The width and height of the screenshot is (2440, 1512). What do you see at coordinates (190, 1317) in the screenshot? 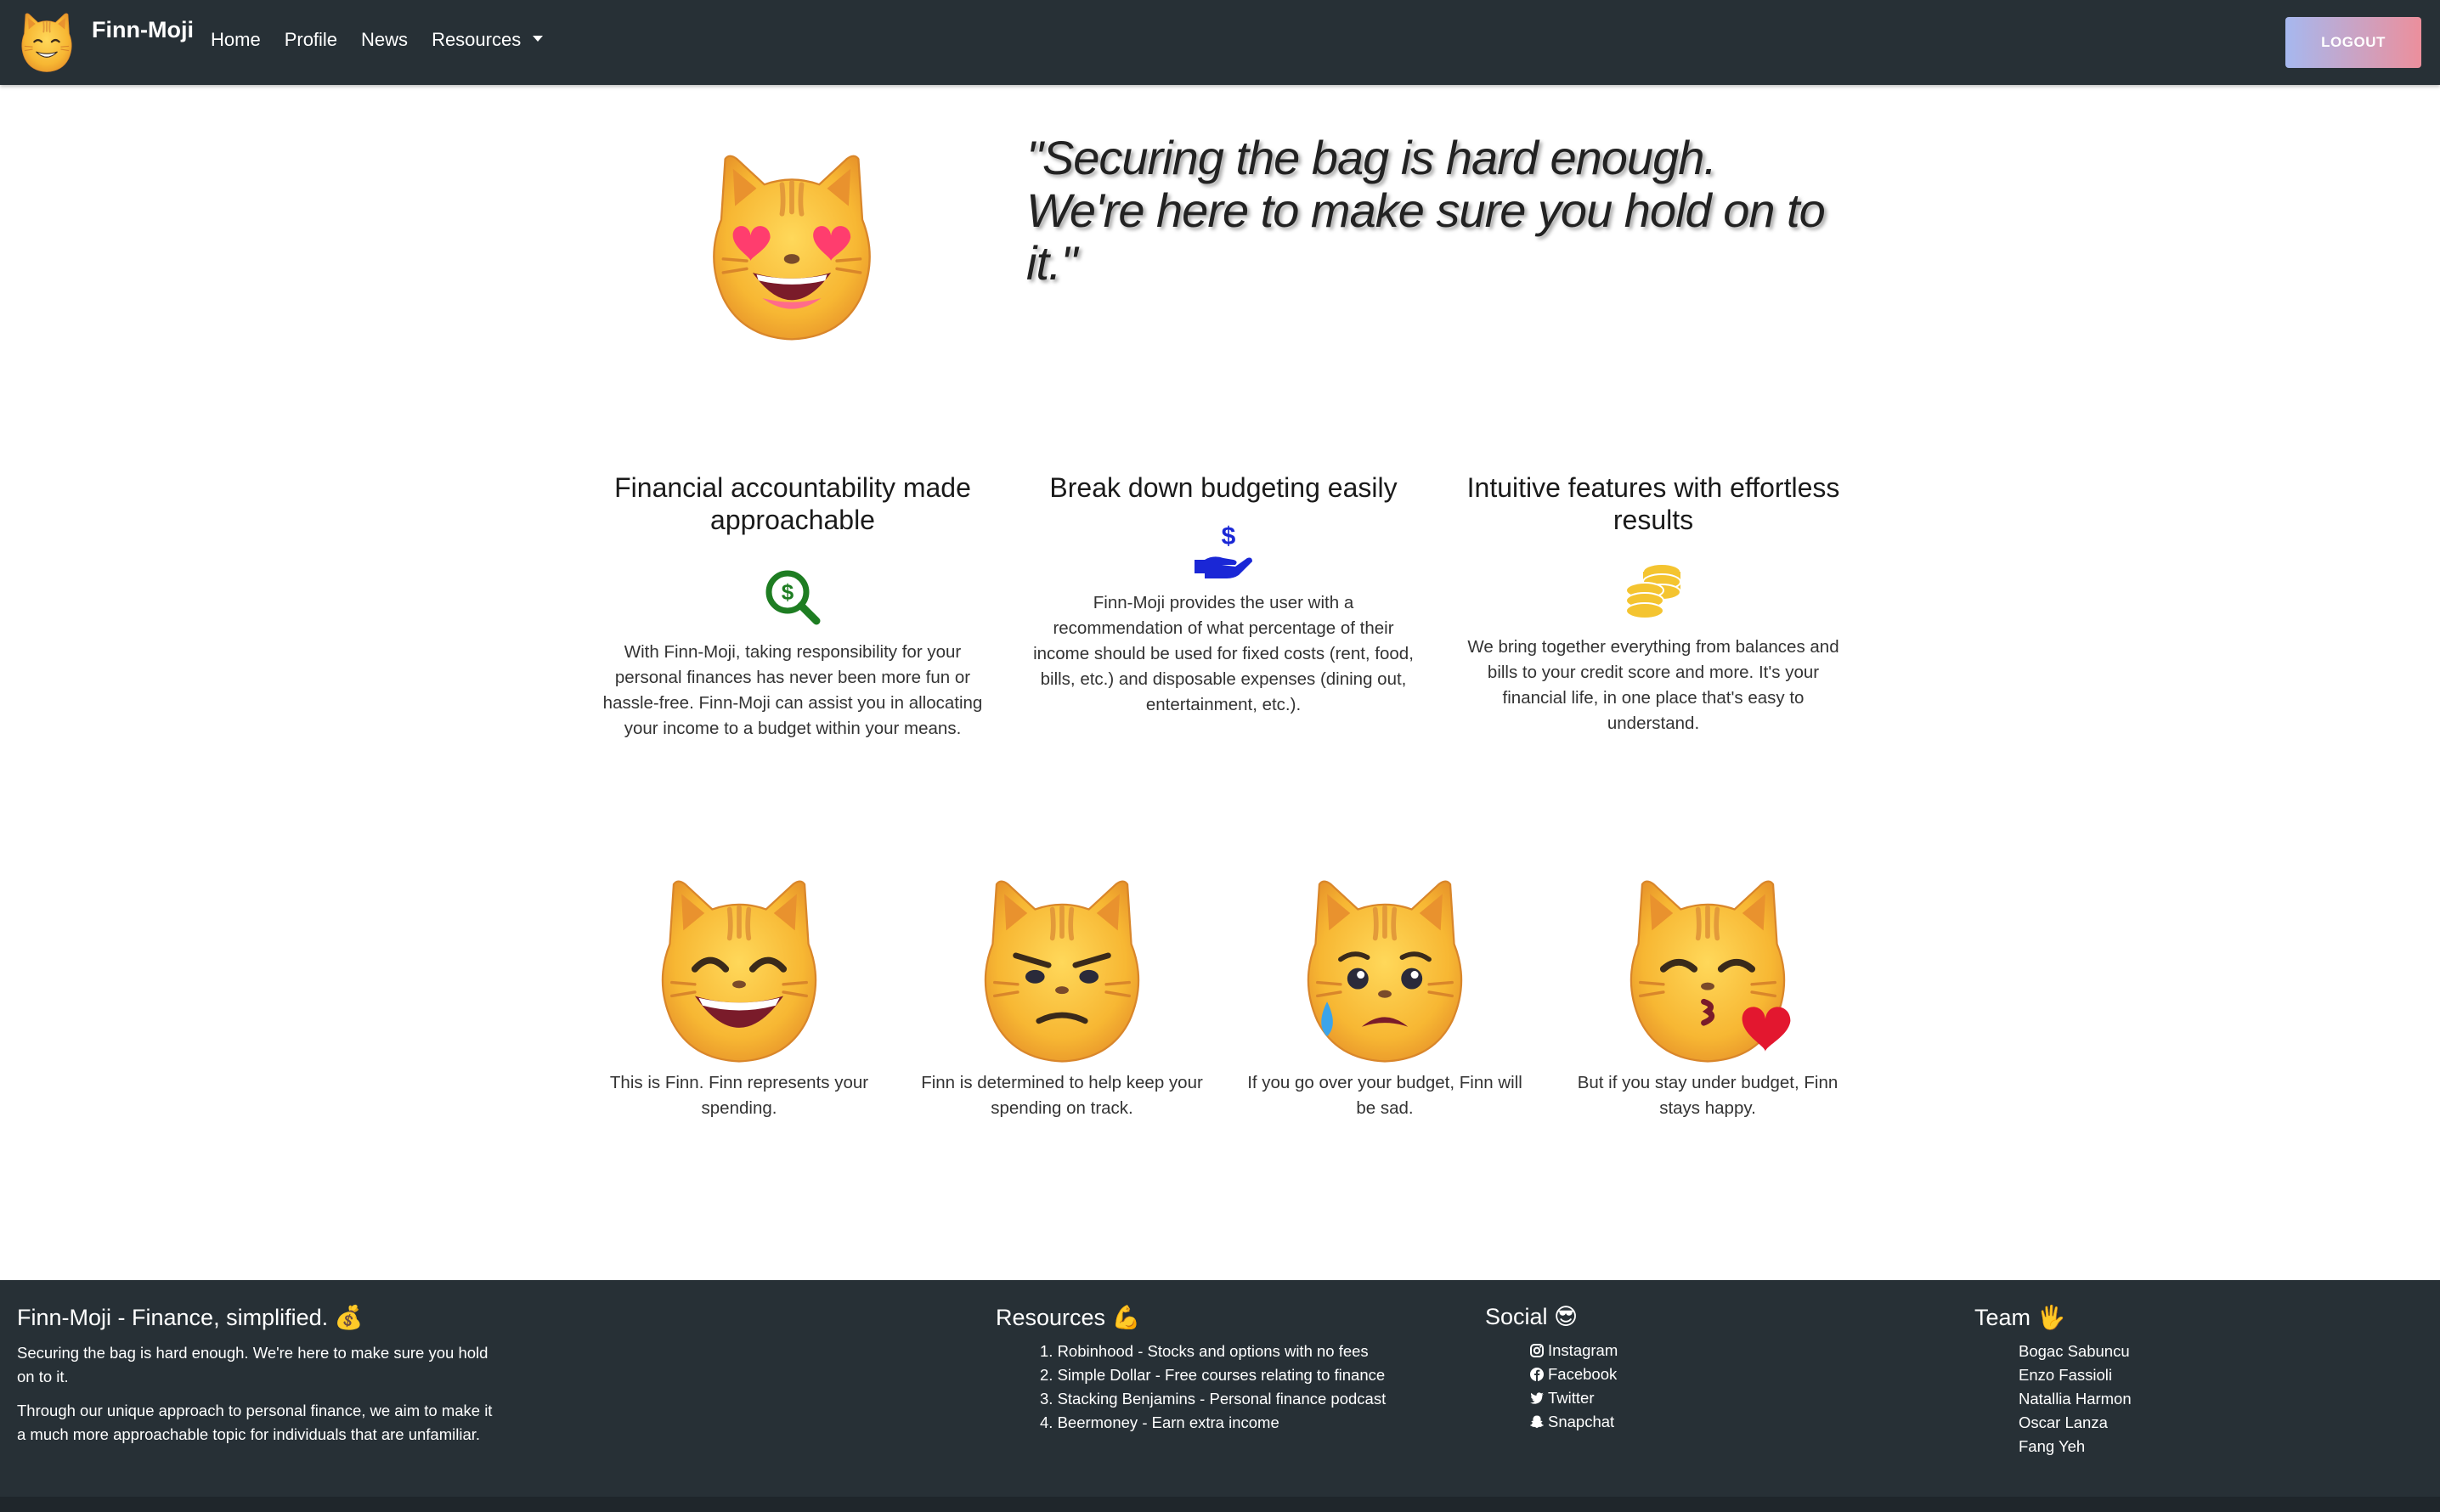
I see `footer-about-title: Finn-Moji - Finance, simplified. 💰` at bounding box center [190, 1317].